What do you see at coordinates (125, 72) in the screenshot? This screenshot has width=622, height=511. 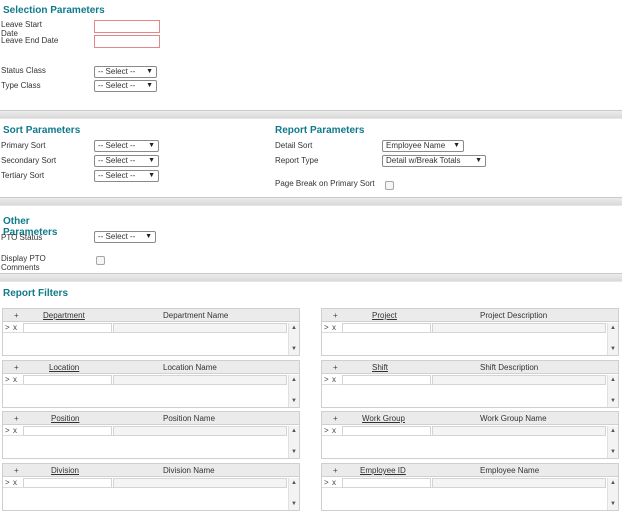 I see `status-class-select: -- Select -- ▼` at bounding box center [125, 72].